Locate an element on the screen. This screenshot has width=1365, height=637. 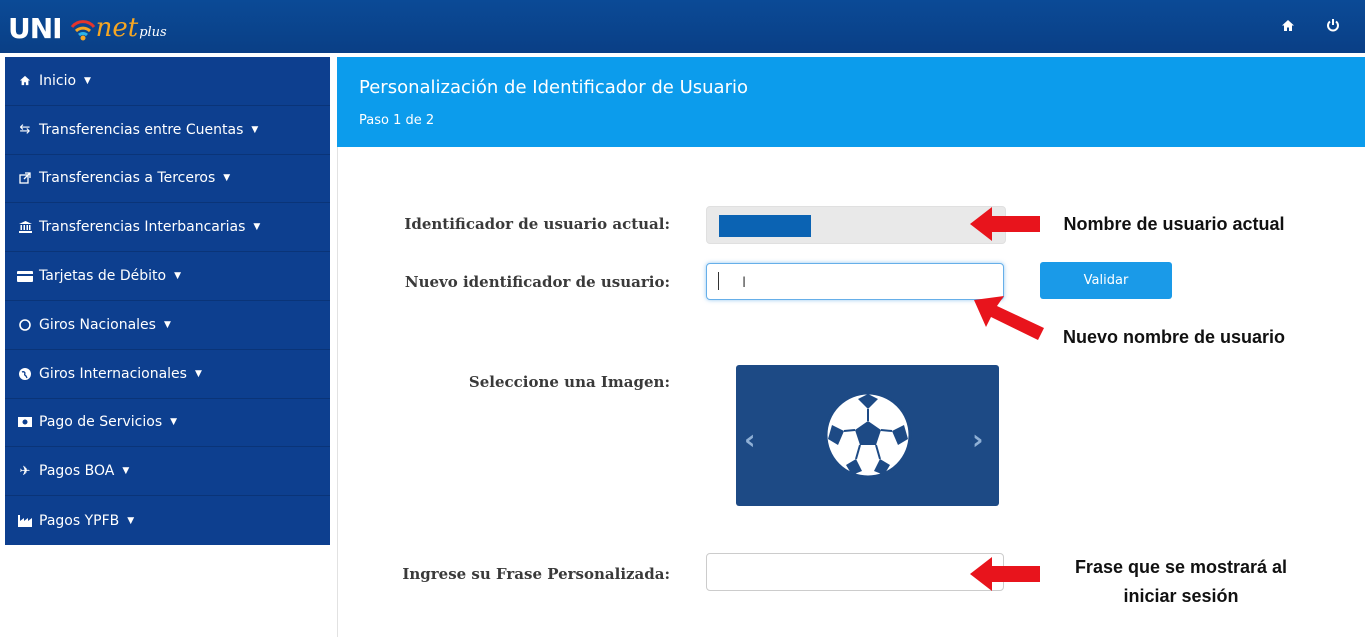
masked-username is located at coordinates (765, 226).